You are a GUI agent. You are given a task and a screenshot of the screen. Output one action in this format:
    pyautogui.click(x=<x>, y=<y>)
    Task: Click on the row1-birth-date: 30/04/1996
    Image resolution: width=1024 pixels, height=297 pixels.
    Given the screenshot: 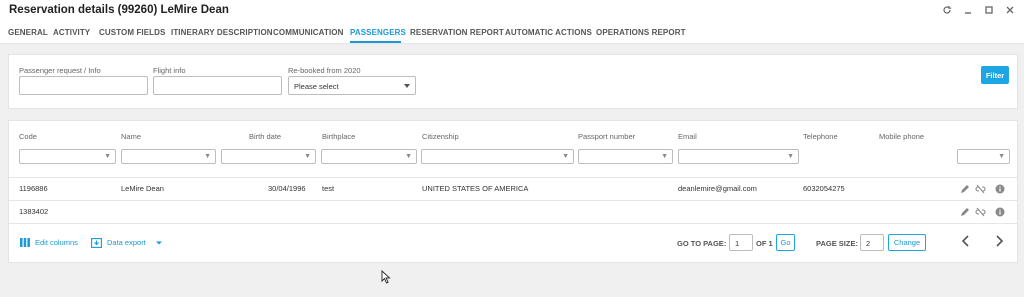 What is the action you would take?
    pyautogui.click(x=287, y=188)
    